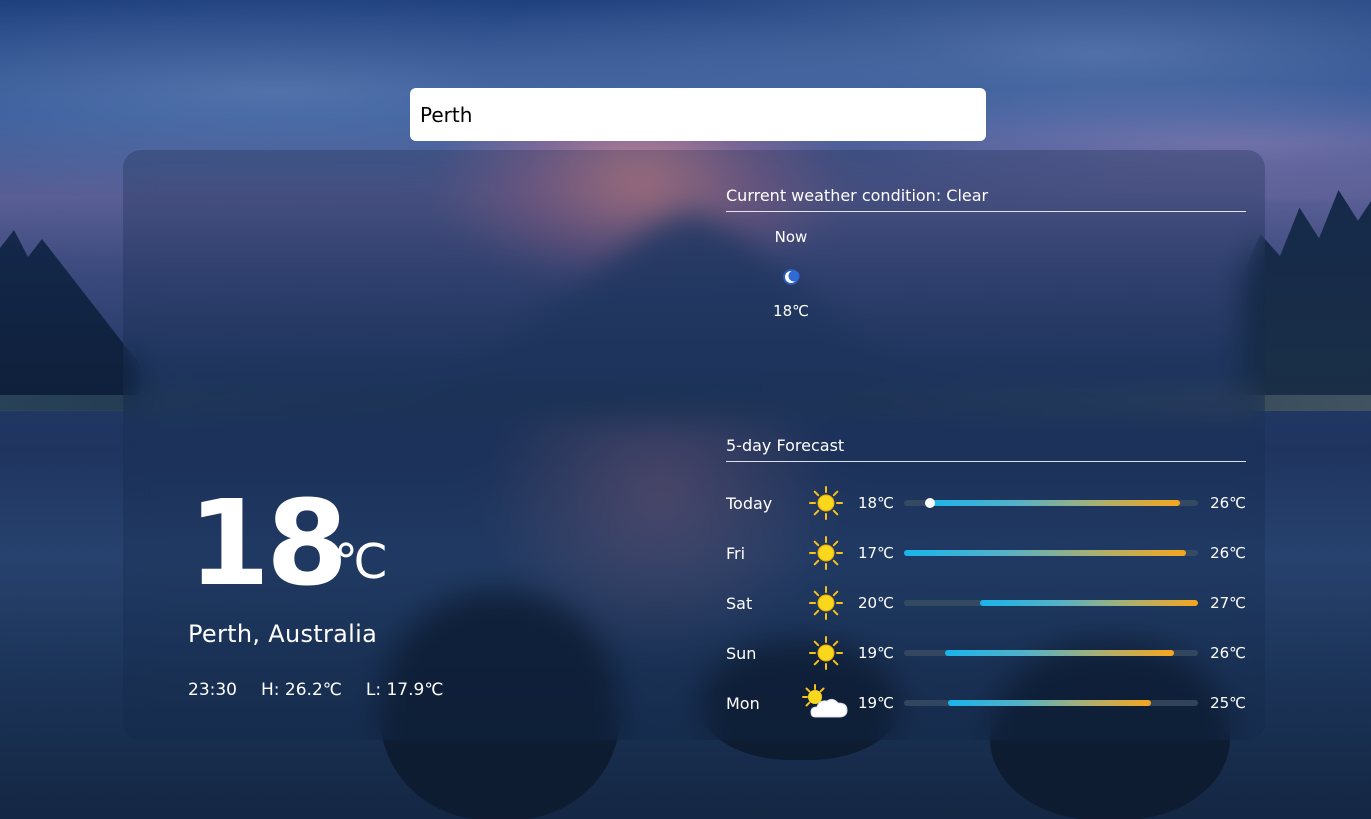 Image resolution: width=1371 pixels, height=819 pixels. I want to click on current-temperature: 18, so click(268, 543).